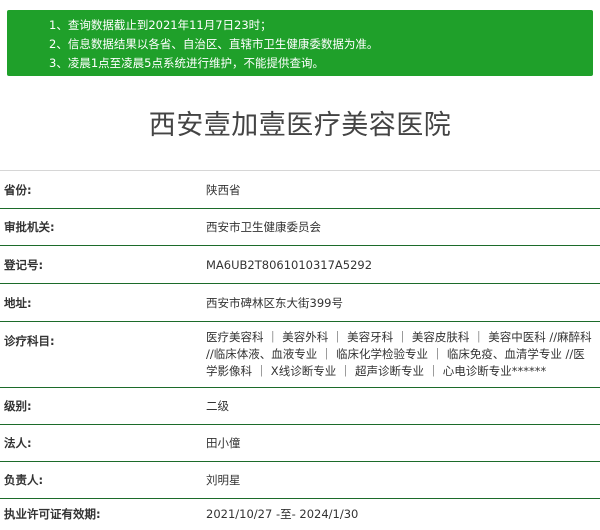 The height and width of the screenshot is (530, 600). What do you see at coordinates (300, 190) in the screenshot?
I see `info-row-province: 省份: 陕西省` at bounding box center [300, 190].